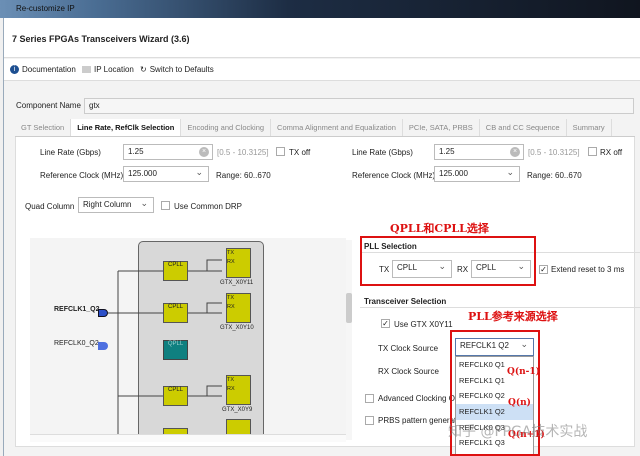  Describe the element at coordinates (243, 152) in the screenshot. I see `tx-line-rate-range: [0.5 - 10.3125]` at that location.